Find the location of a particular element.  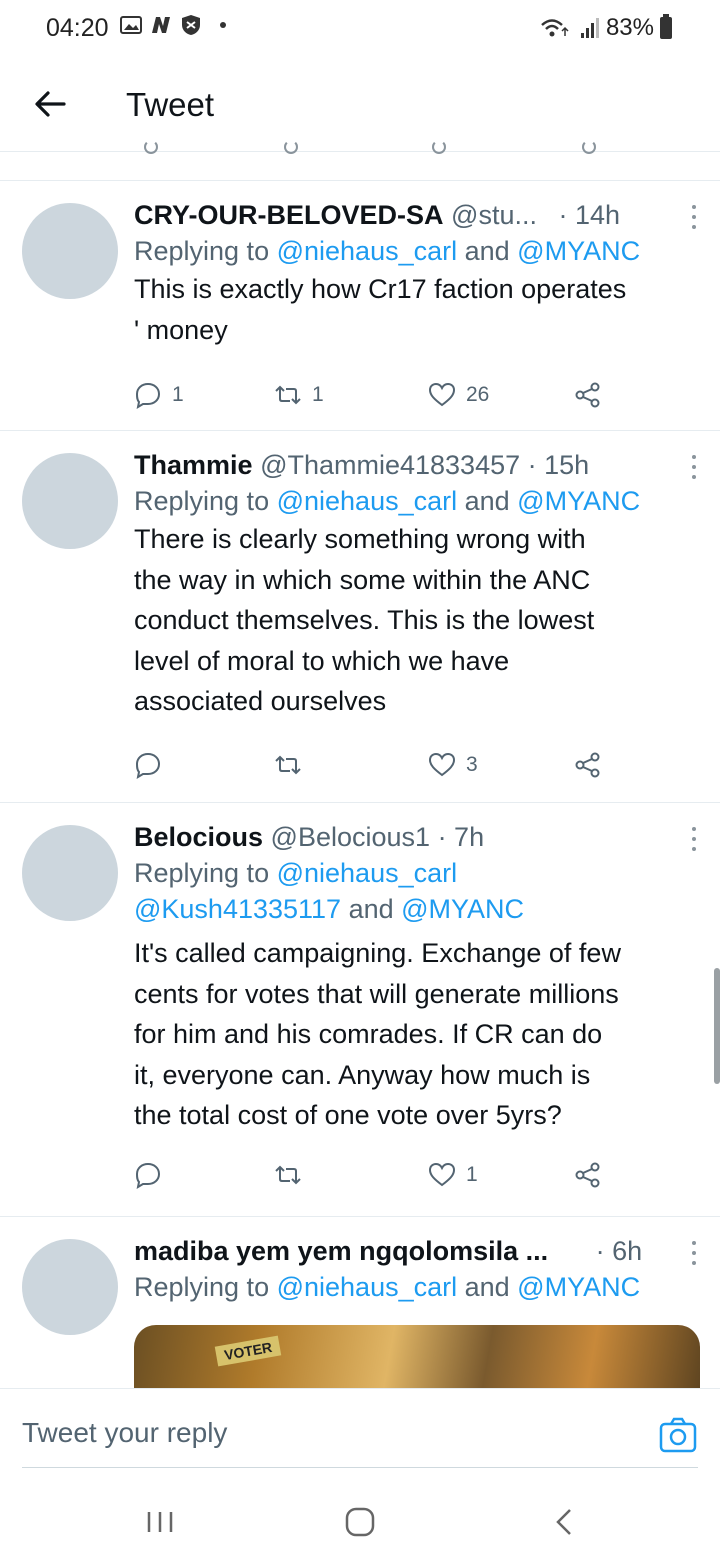

timestamp: · 15h is located at coordinates (558, 465).